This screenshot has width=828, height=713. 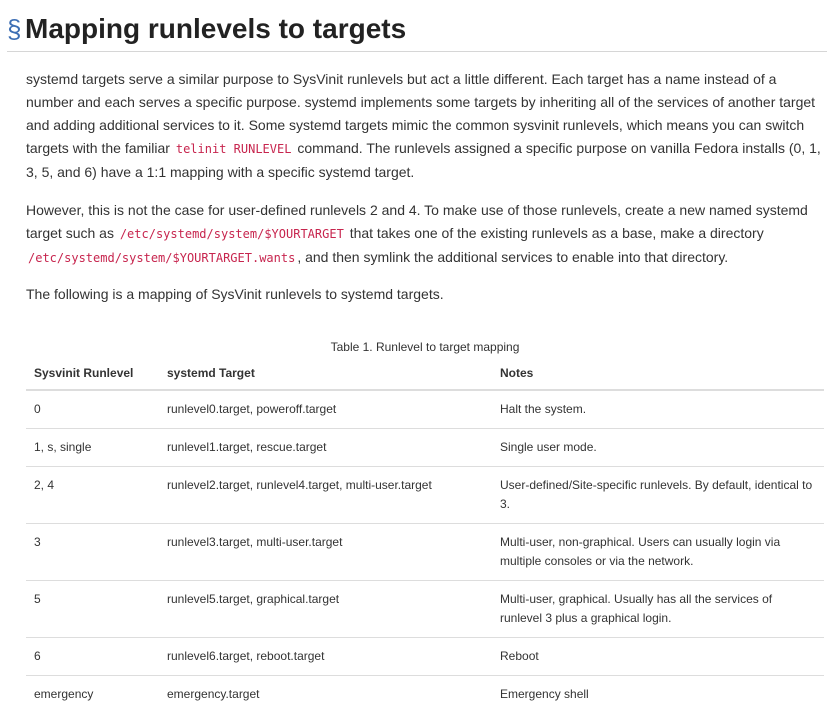 I want to click on section-anchor-link: §, so click(x=14, y=29).